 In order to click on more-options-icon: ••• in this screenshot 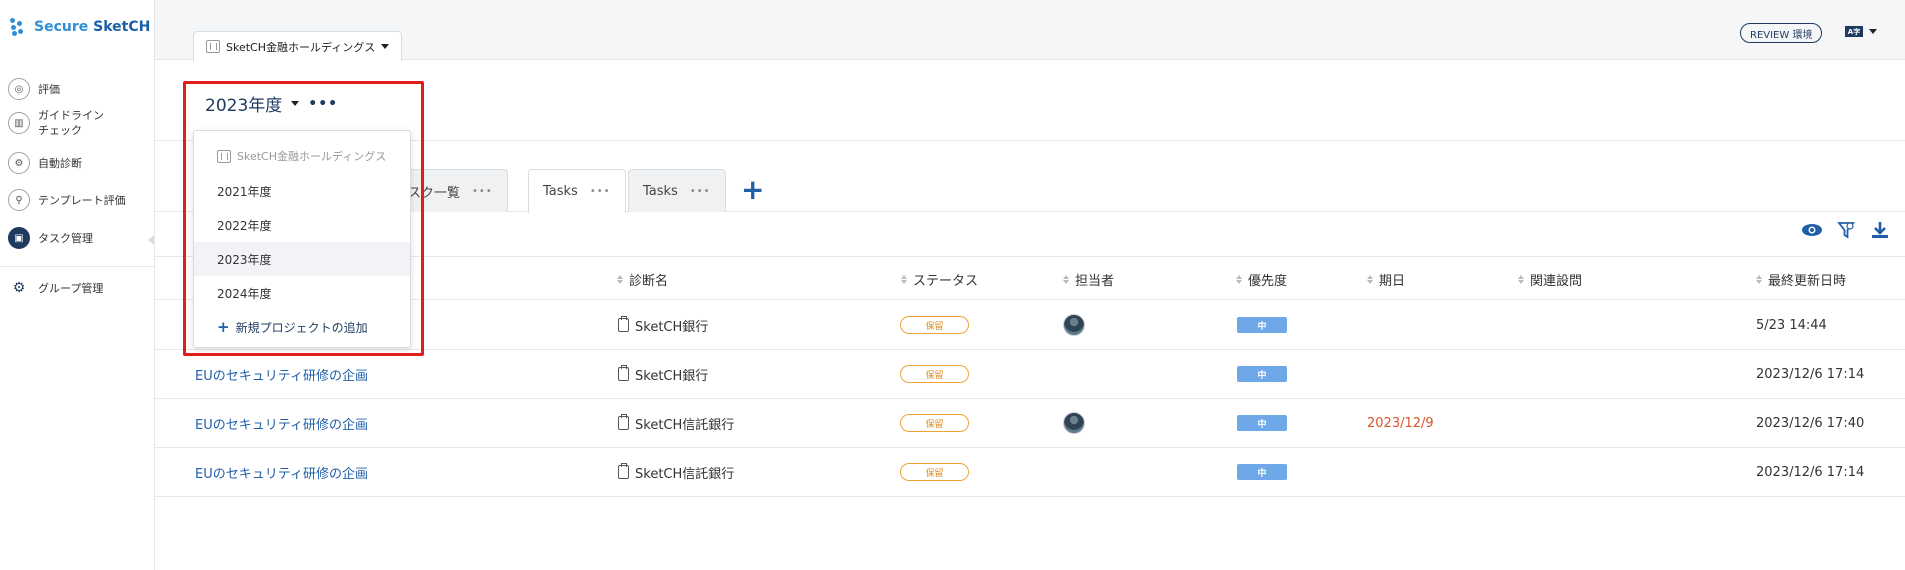, I will do `click(323, 104)`.